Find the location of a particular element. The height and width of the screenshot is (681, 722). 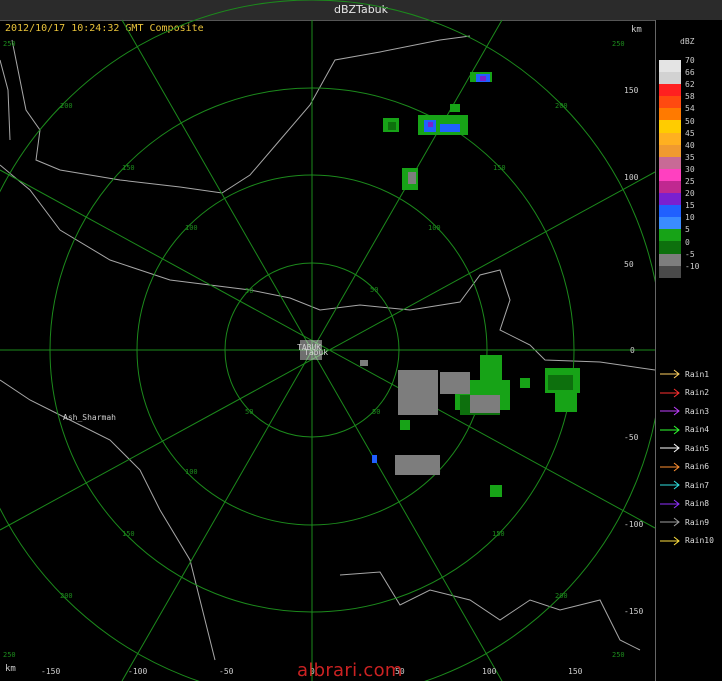

rain-layer-item: Rain1 is located at coordinates (686, 374).